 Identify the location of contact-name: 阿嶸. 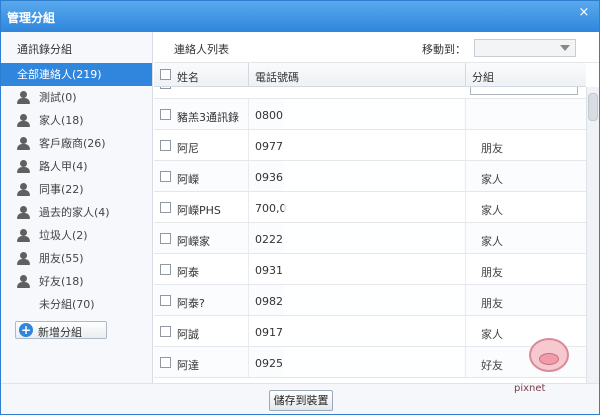
(188, 179).